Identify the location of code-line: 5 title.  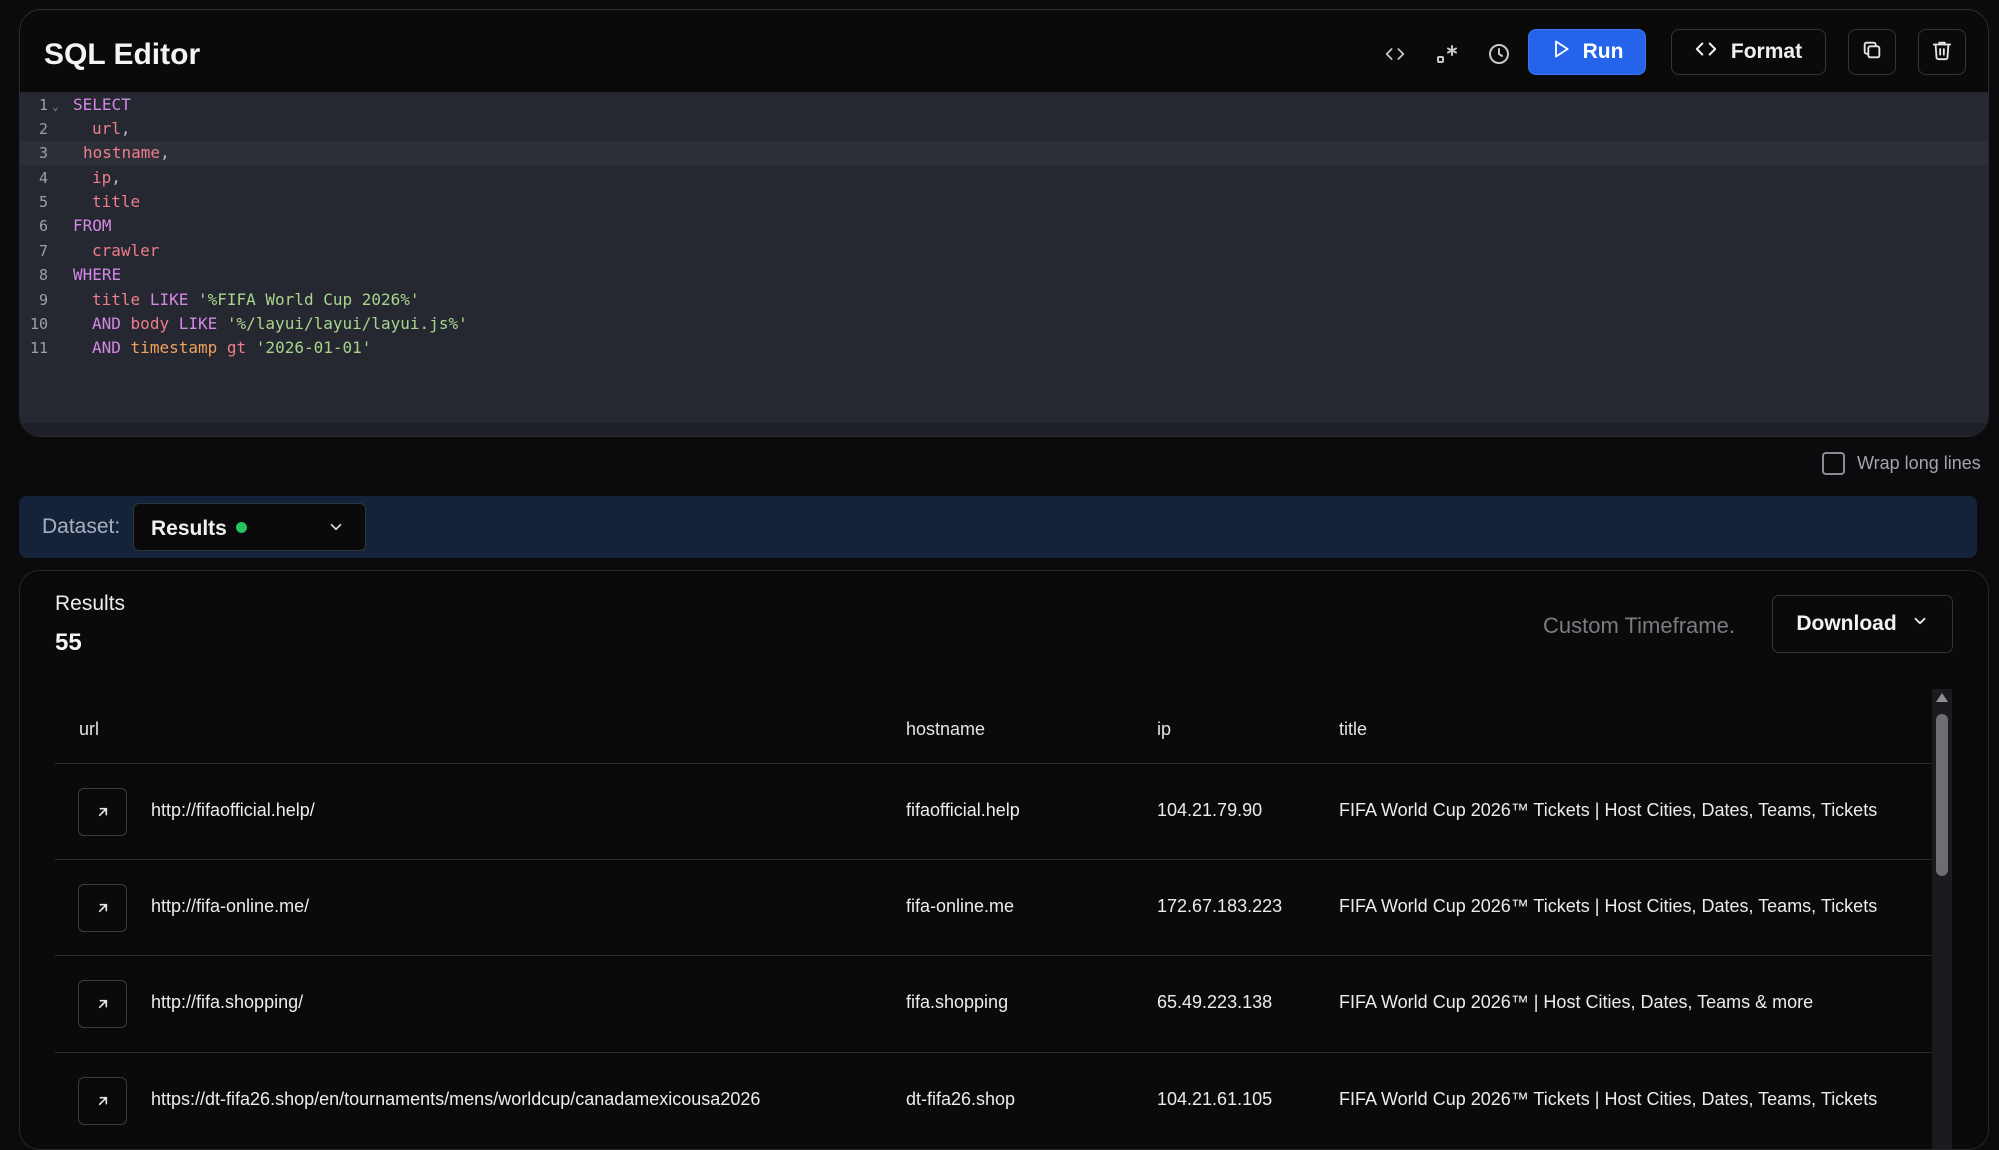
(1004, 202).